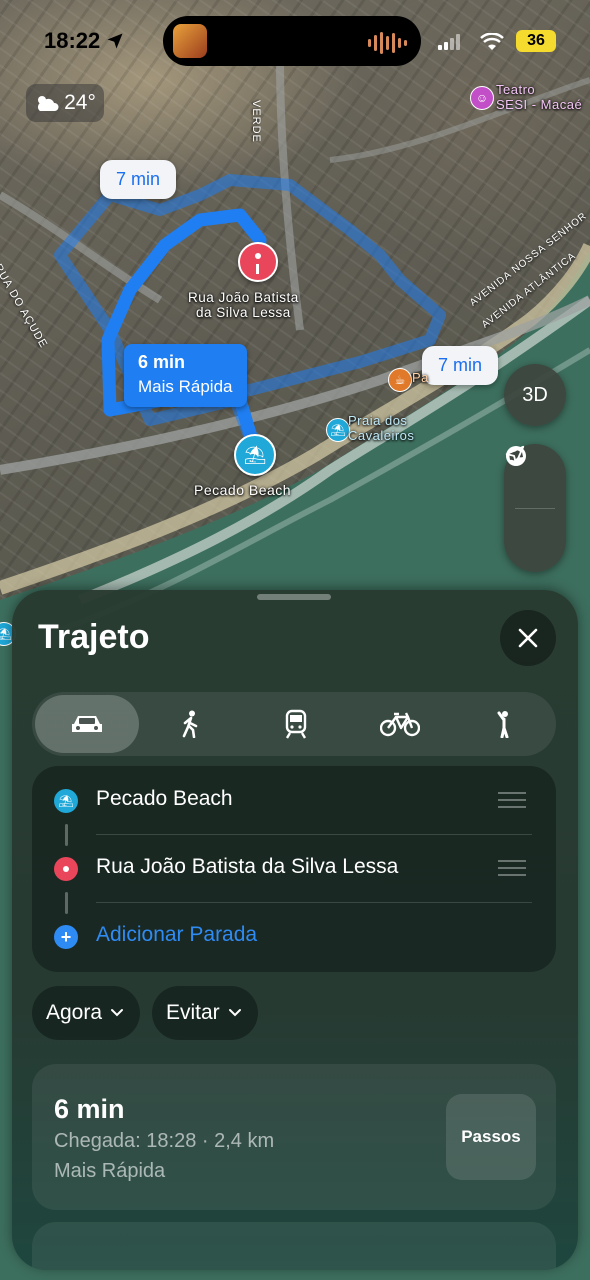  Describe the element at coordinates (74, 1012) in the screenshot. I see `departure-time-label: Agora` at that location.